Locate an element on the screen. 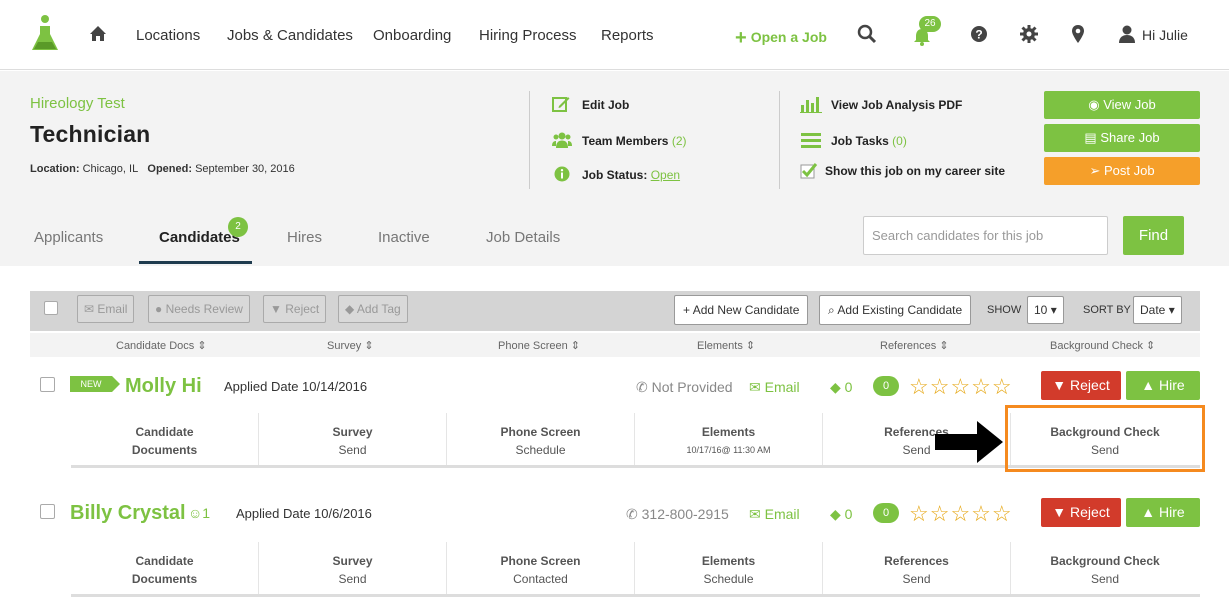  user-icon is located at coordinates (1127, 34).